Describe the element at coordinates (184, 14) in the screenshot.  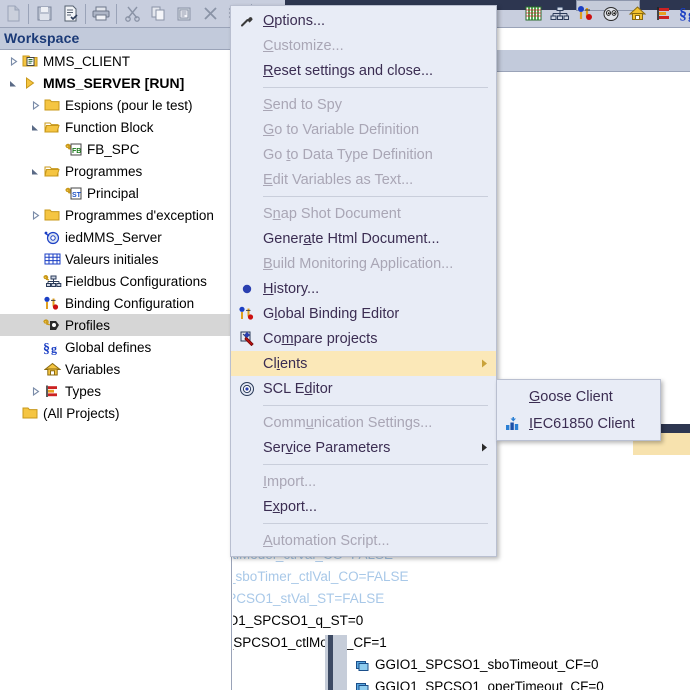
I see `paste-icon` at that location.